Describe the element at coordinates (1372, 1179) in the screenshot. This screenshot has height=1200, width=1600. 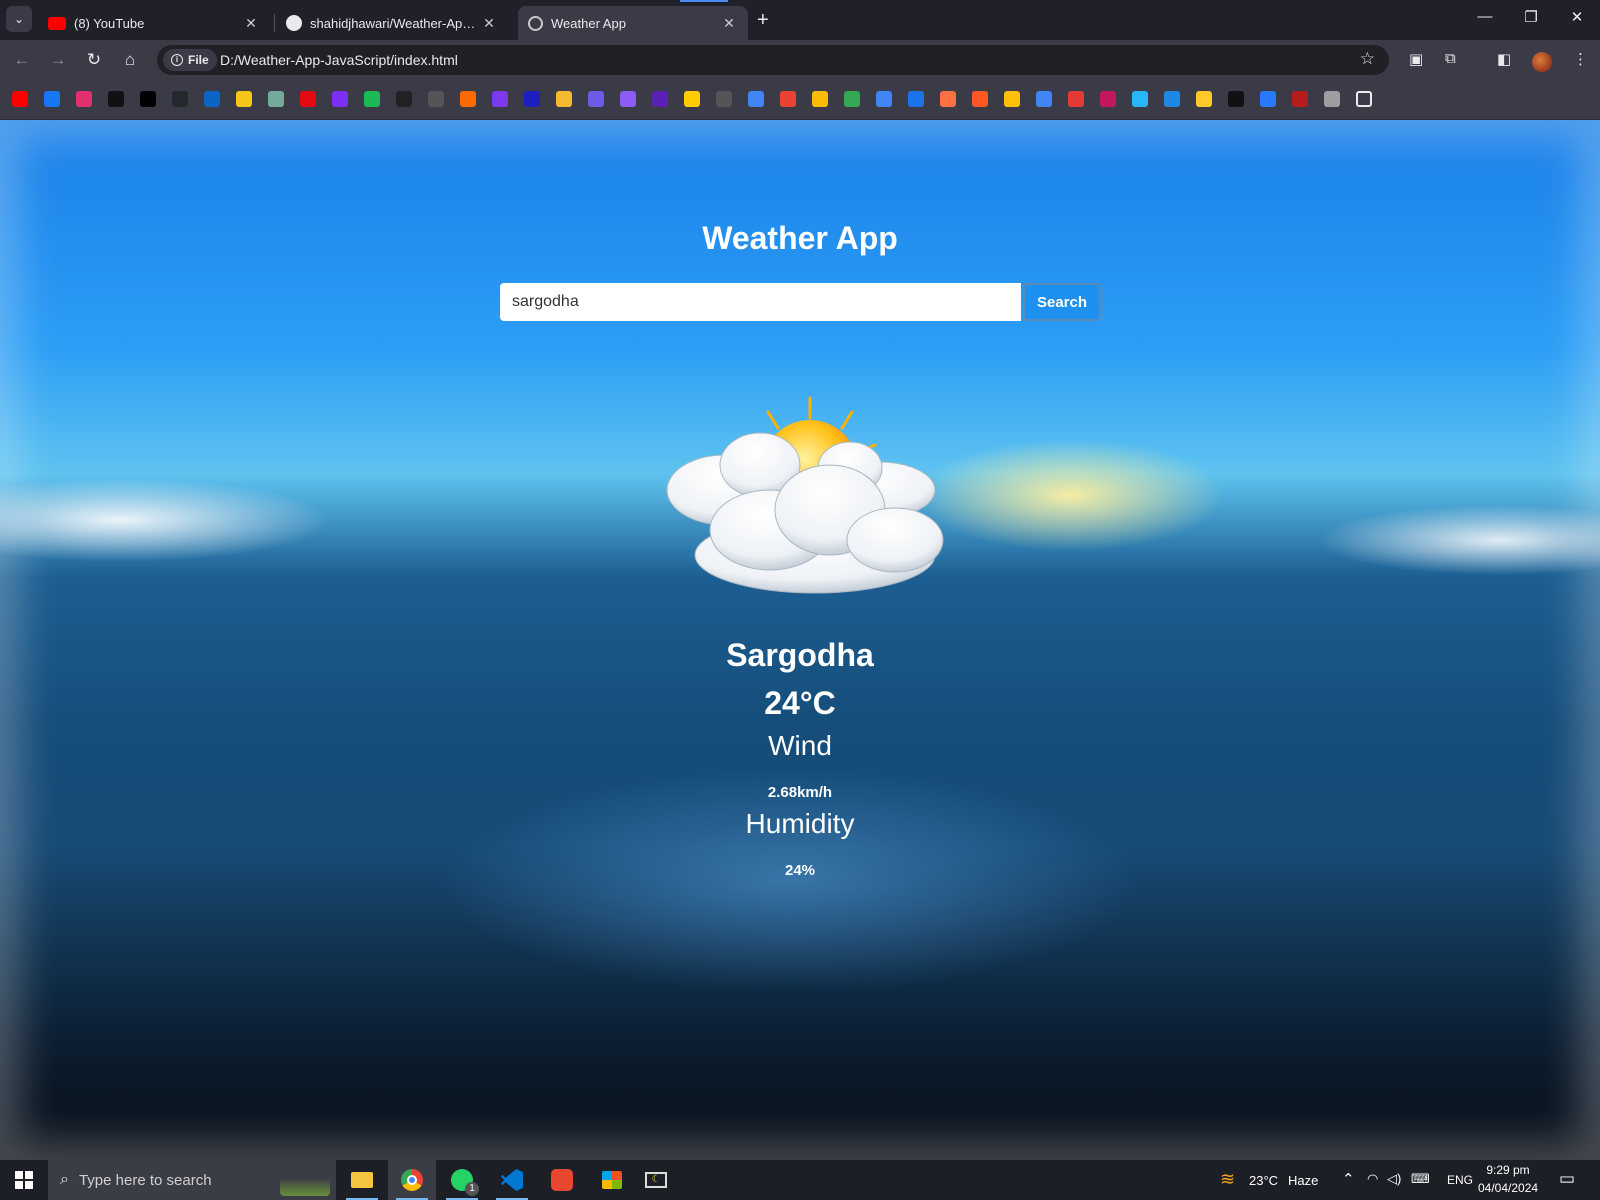
I see `network-icon: ◠` at that location.